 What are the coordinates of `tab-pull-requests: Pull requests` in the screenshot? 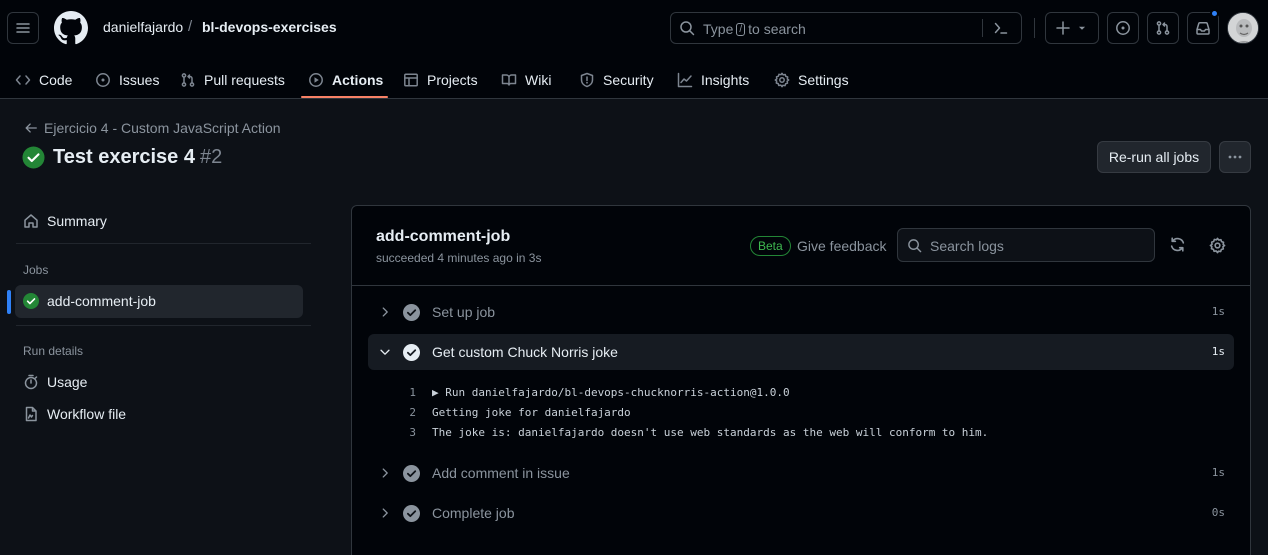 It's located at (232, 79).